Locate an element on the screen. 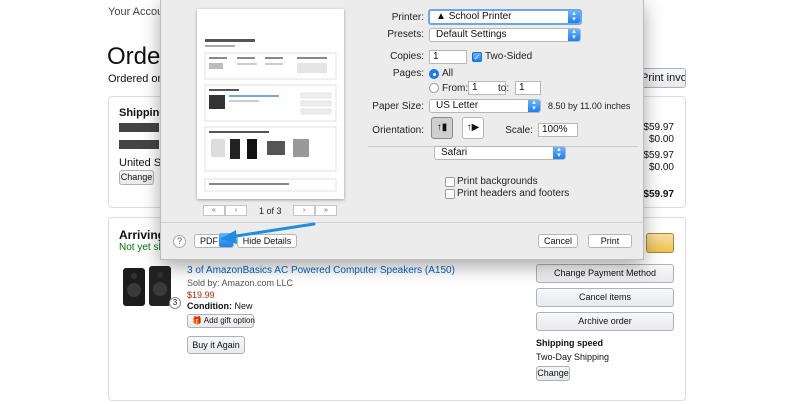  print-backgrounds-checkbox is located at coordinates (450, 182).